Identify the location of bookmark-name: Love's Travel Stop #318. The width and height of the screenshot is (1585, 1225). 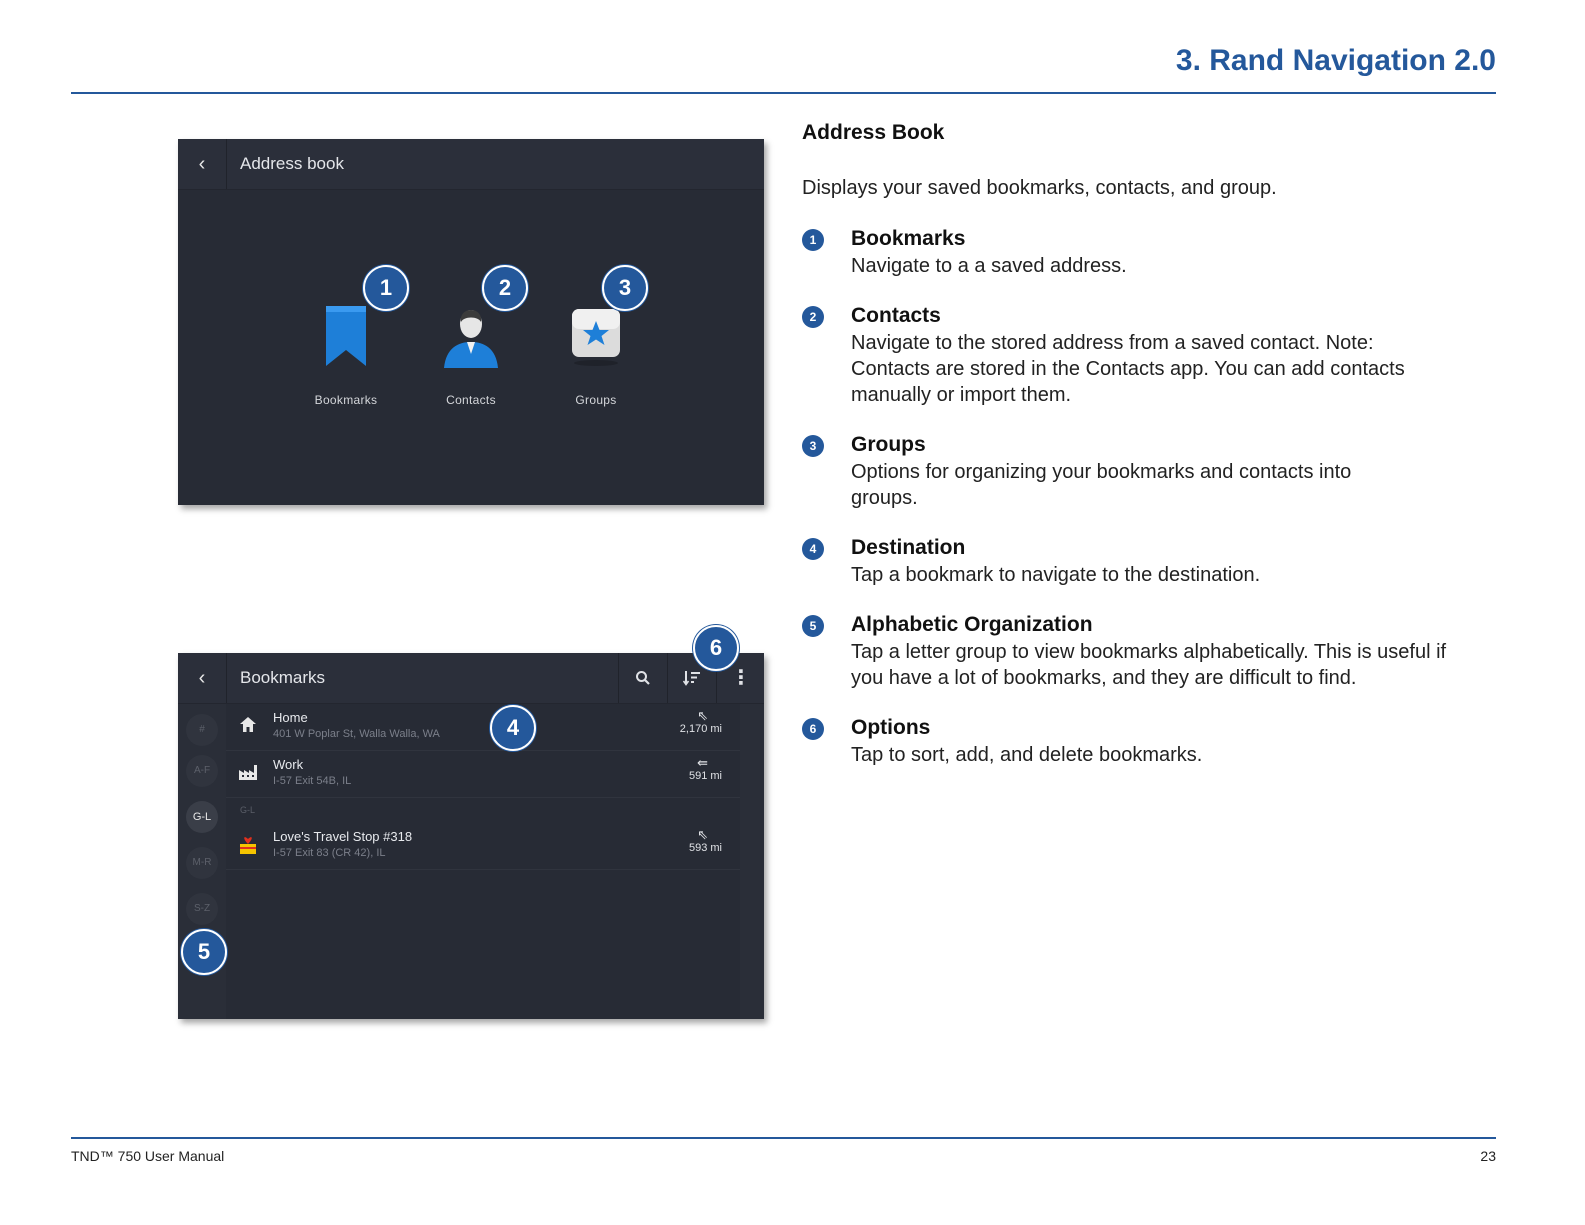
(343, 836).